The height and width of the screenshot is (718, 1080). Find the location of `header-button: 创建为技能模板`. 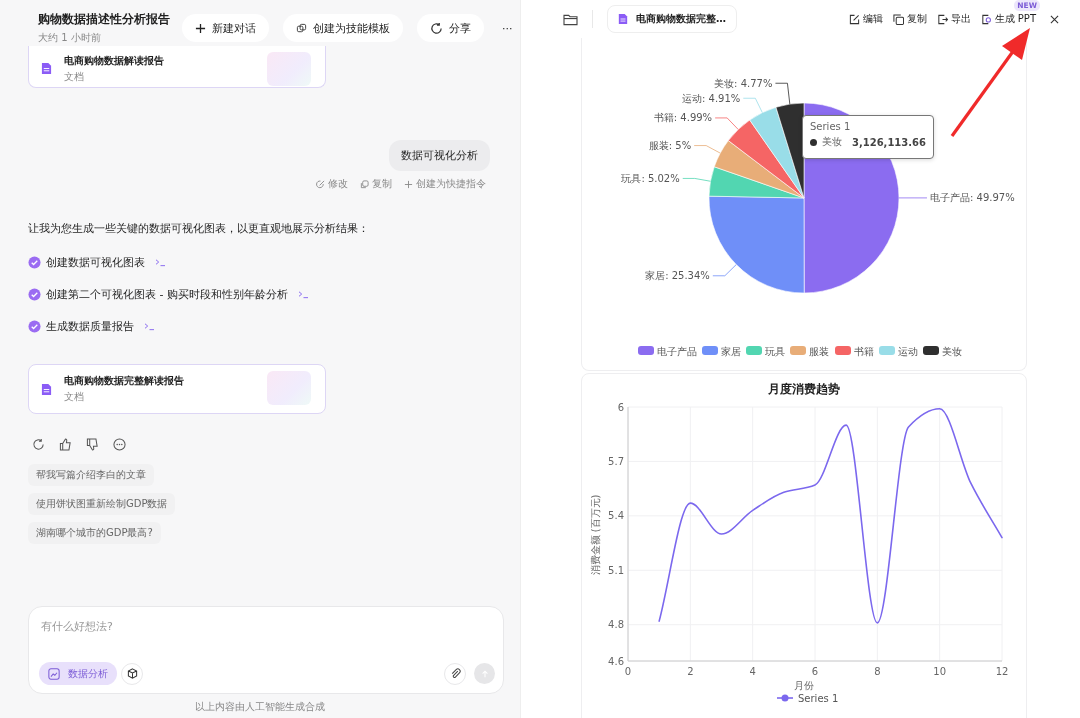

header-button: 创建为技能模板 is located at coordinates (343, 28).